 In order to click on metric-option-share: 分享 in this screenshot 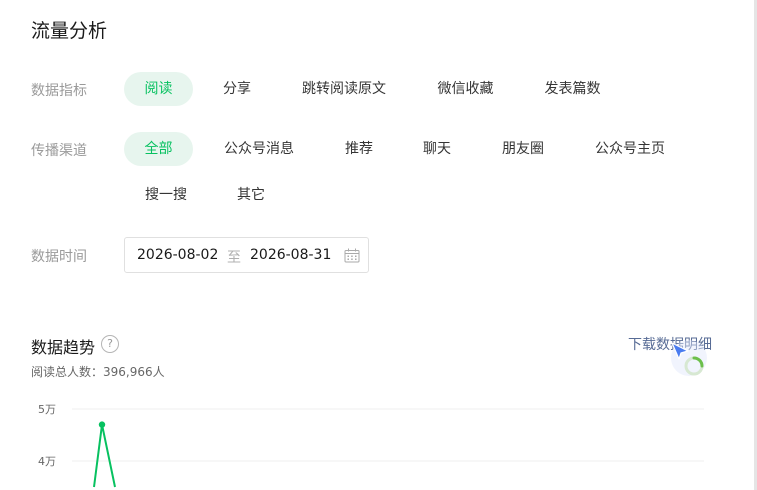, I will do `click(237, 89)`.